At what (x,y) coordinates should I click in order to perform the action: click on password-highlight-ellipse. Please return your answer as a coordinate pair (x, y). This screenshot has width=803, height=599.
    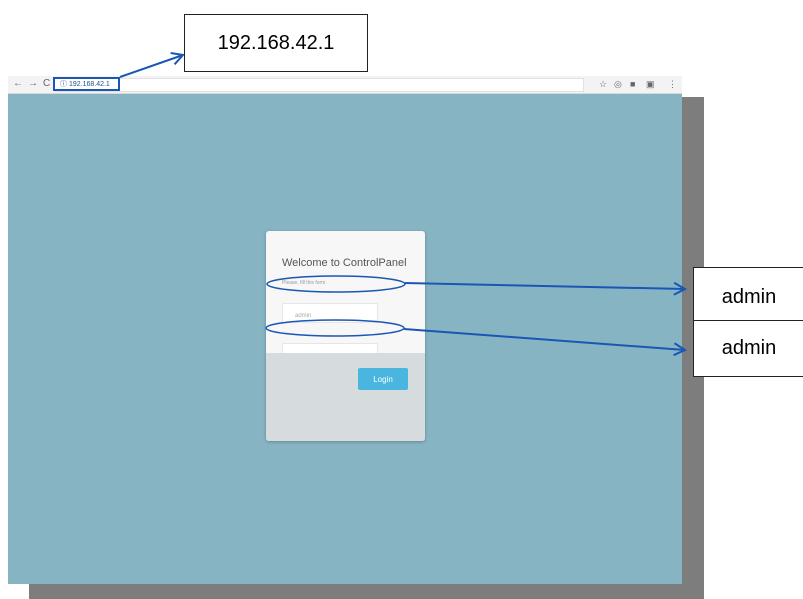
    Looking at the image, I should click on (335, 328).